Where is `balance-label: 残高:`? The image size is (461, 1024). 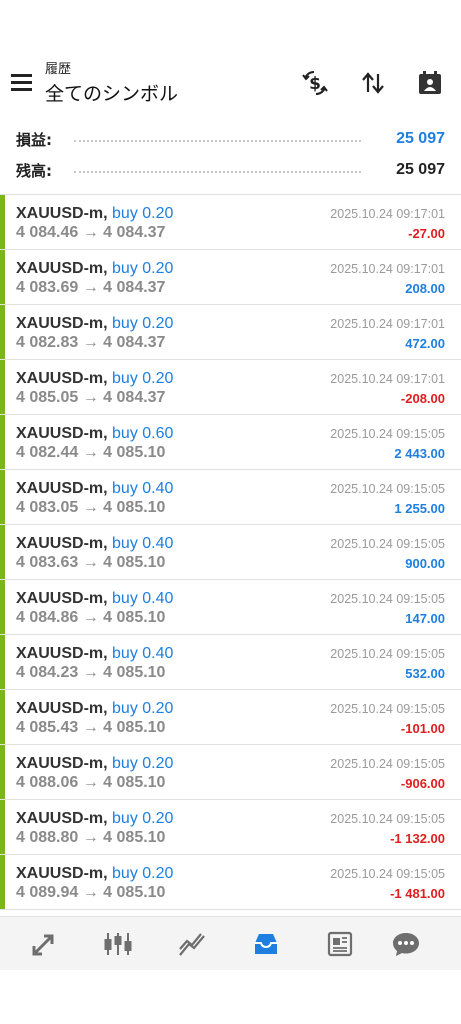
balance-label: 残高: is located at coordinates (34, 171).